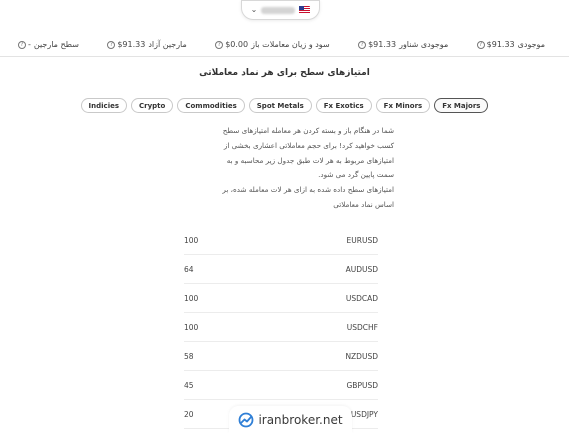 Image resolution: width=569 pixels, height=433 pixels. What do you see at coordinates (356, 175) in the screenshot?
I see `description-line: سمت پایین گرد می شود.` at bounding box center [356, 175].